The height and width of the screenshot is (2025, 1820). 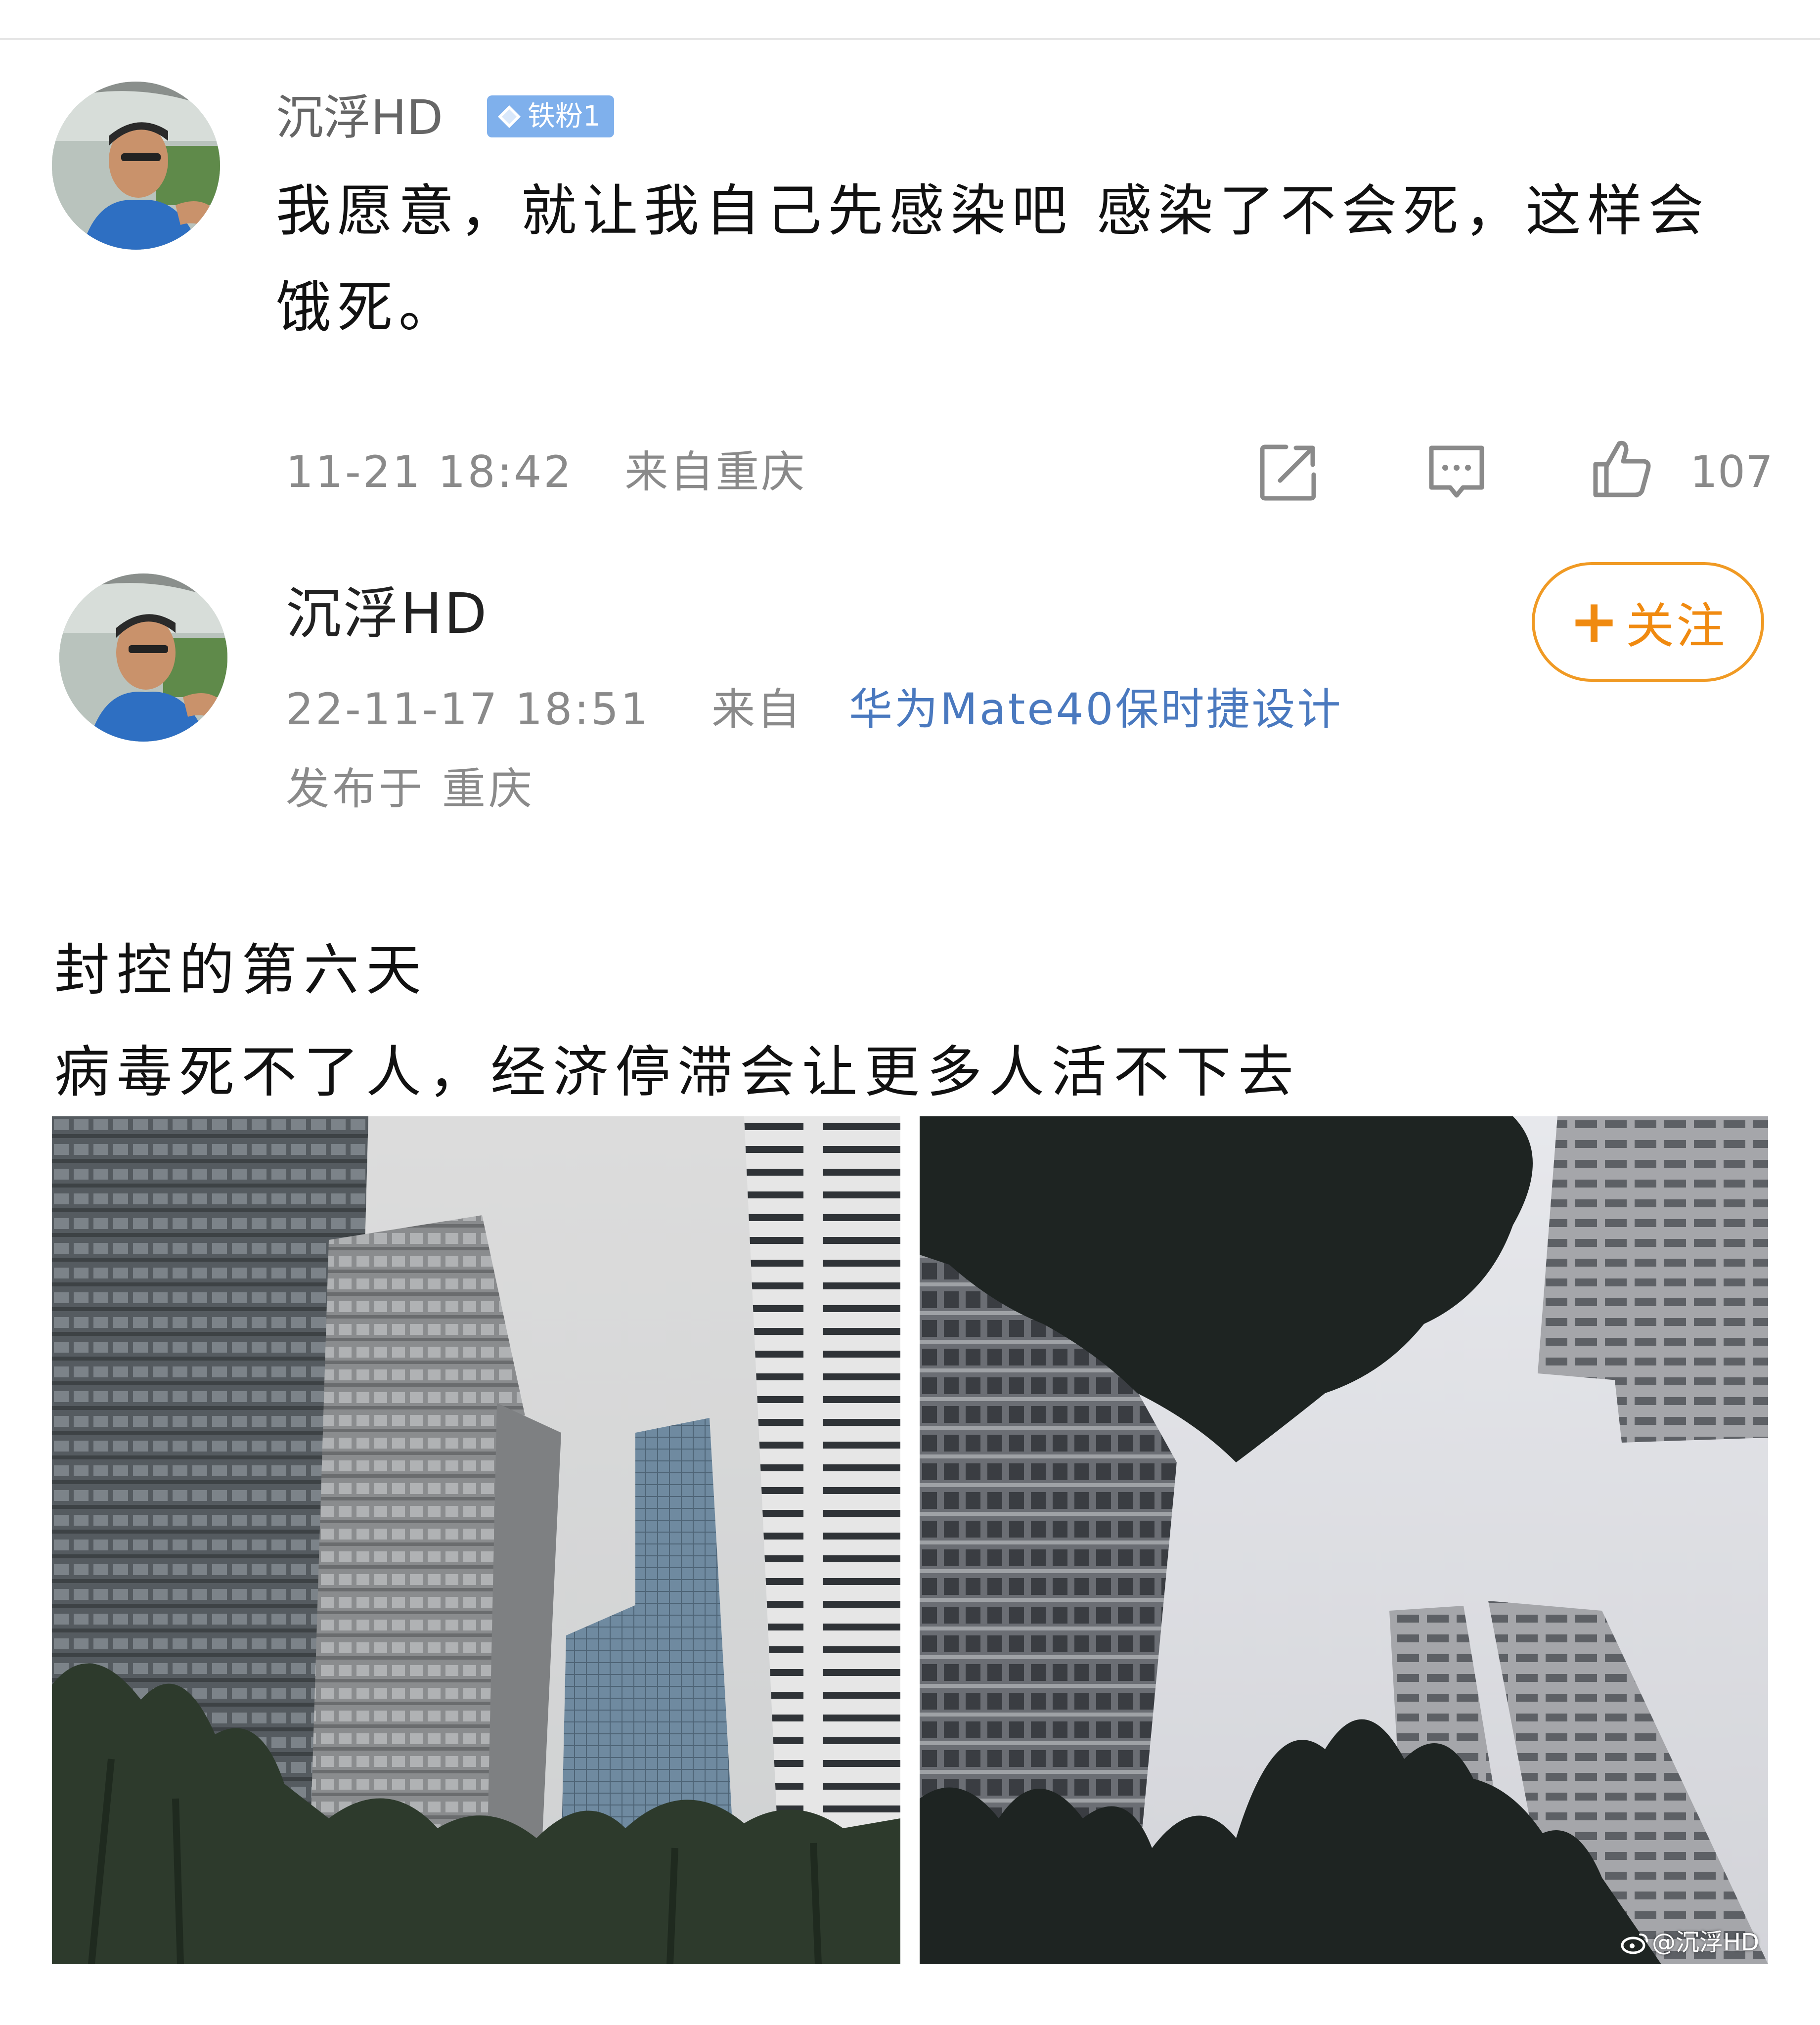 I want to click on comment-meta: 11-21 18:42 来自重庆, so click(x=546, y=472).